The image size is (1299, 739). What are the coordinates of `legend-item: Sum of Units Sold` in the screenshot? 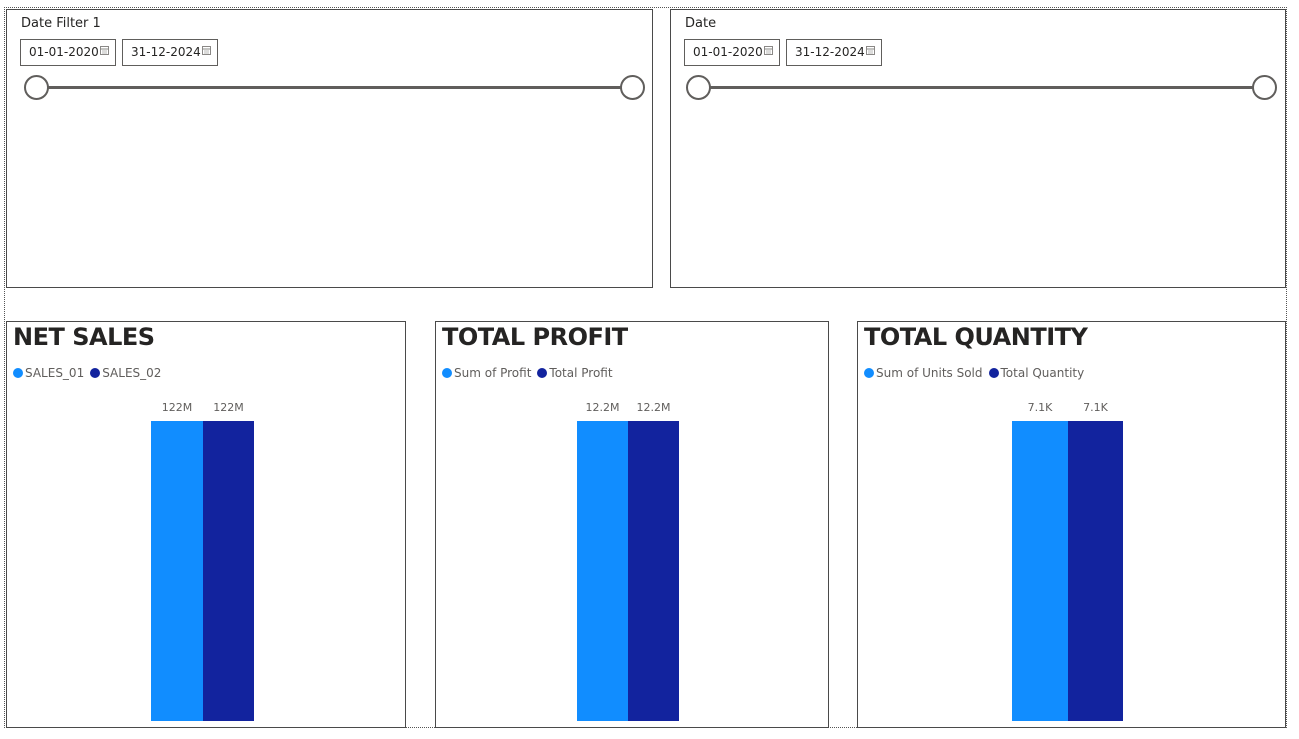 It's located at (923, 373).